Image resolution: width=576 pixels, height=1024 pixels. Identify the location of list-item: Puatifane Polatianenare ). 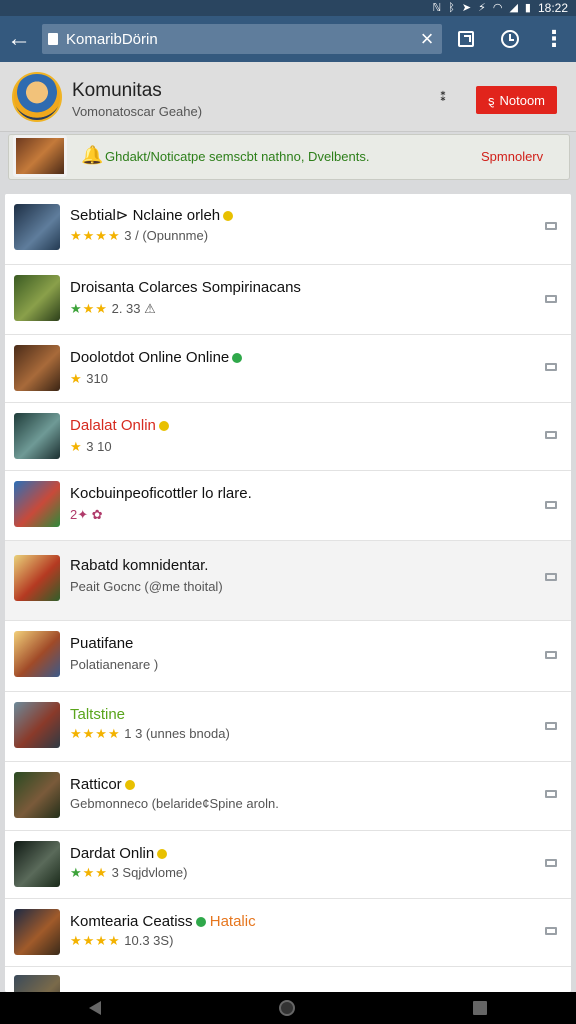
(288, 656).